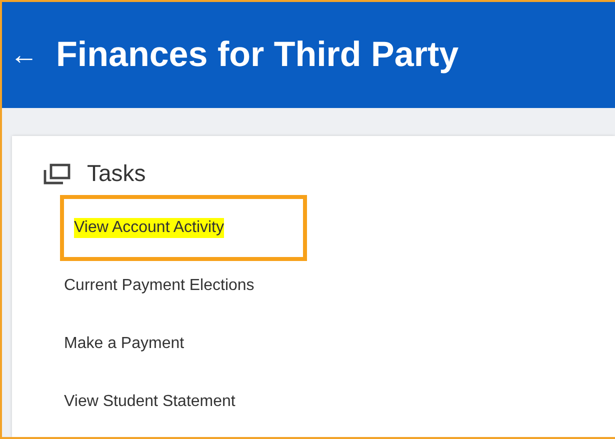  What do you see at coordinates (159, 286) in the screenshot?
I see `task-link: Current Payment Elections` at bounding box center [159, 286].